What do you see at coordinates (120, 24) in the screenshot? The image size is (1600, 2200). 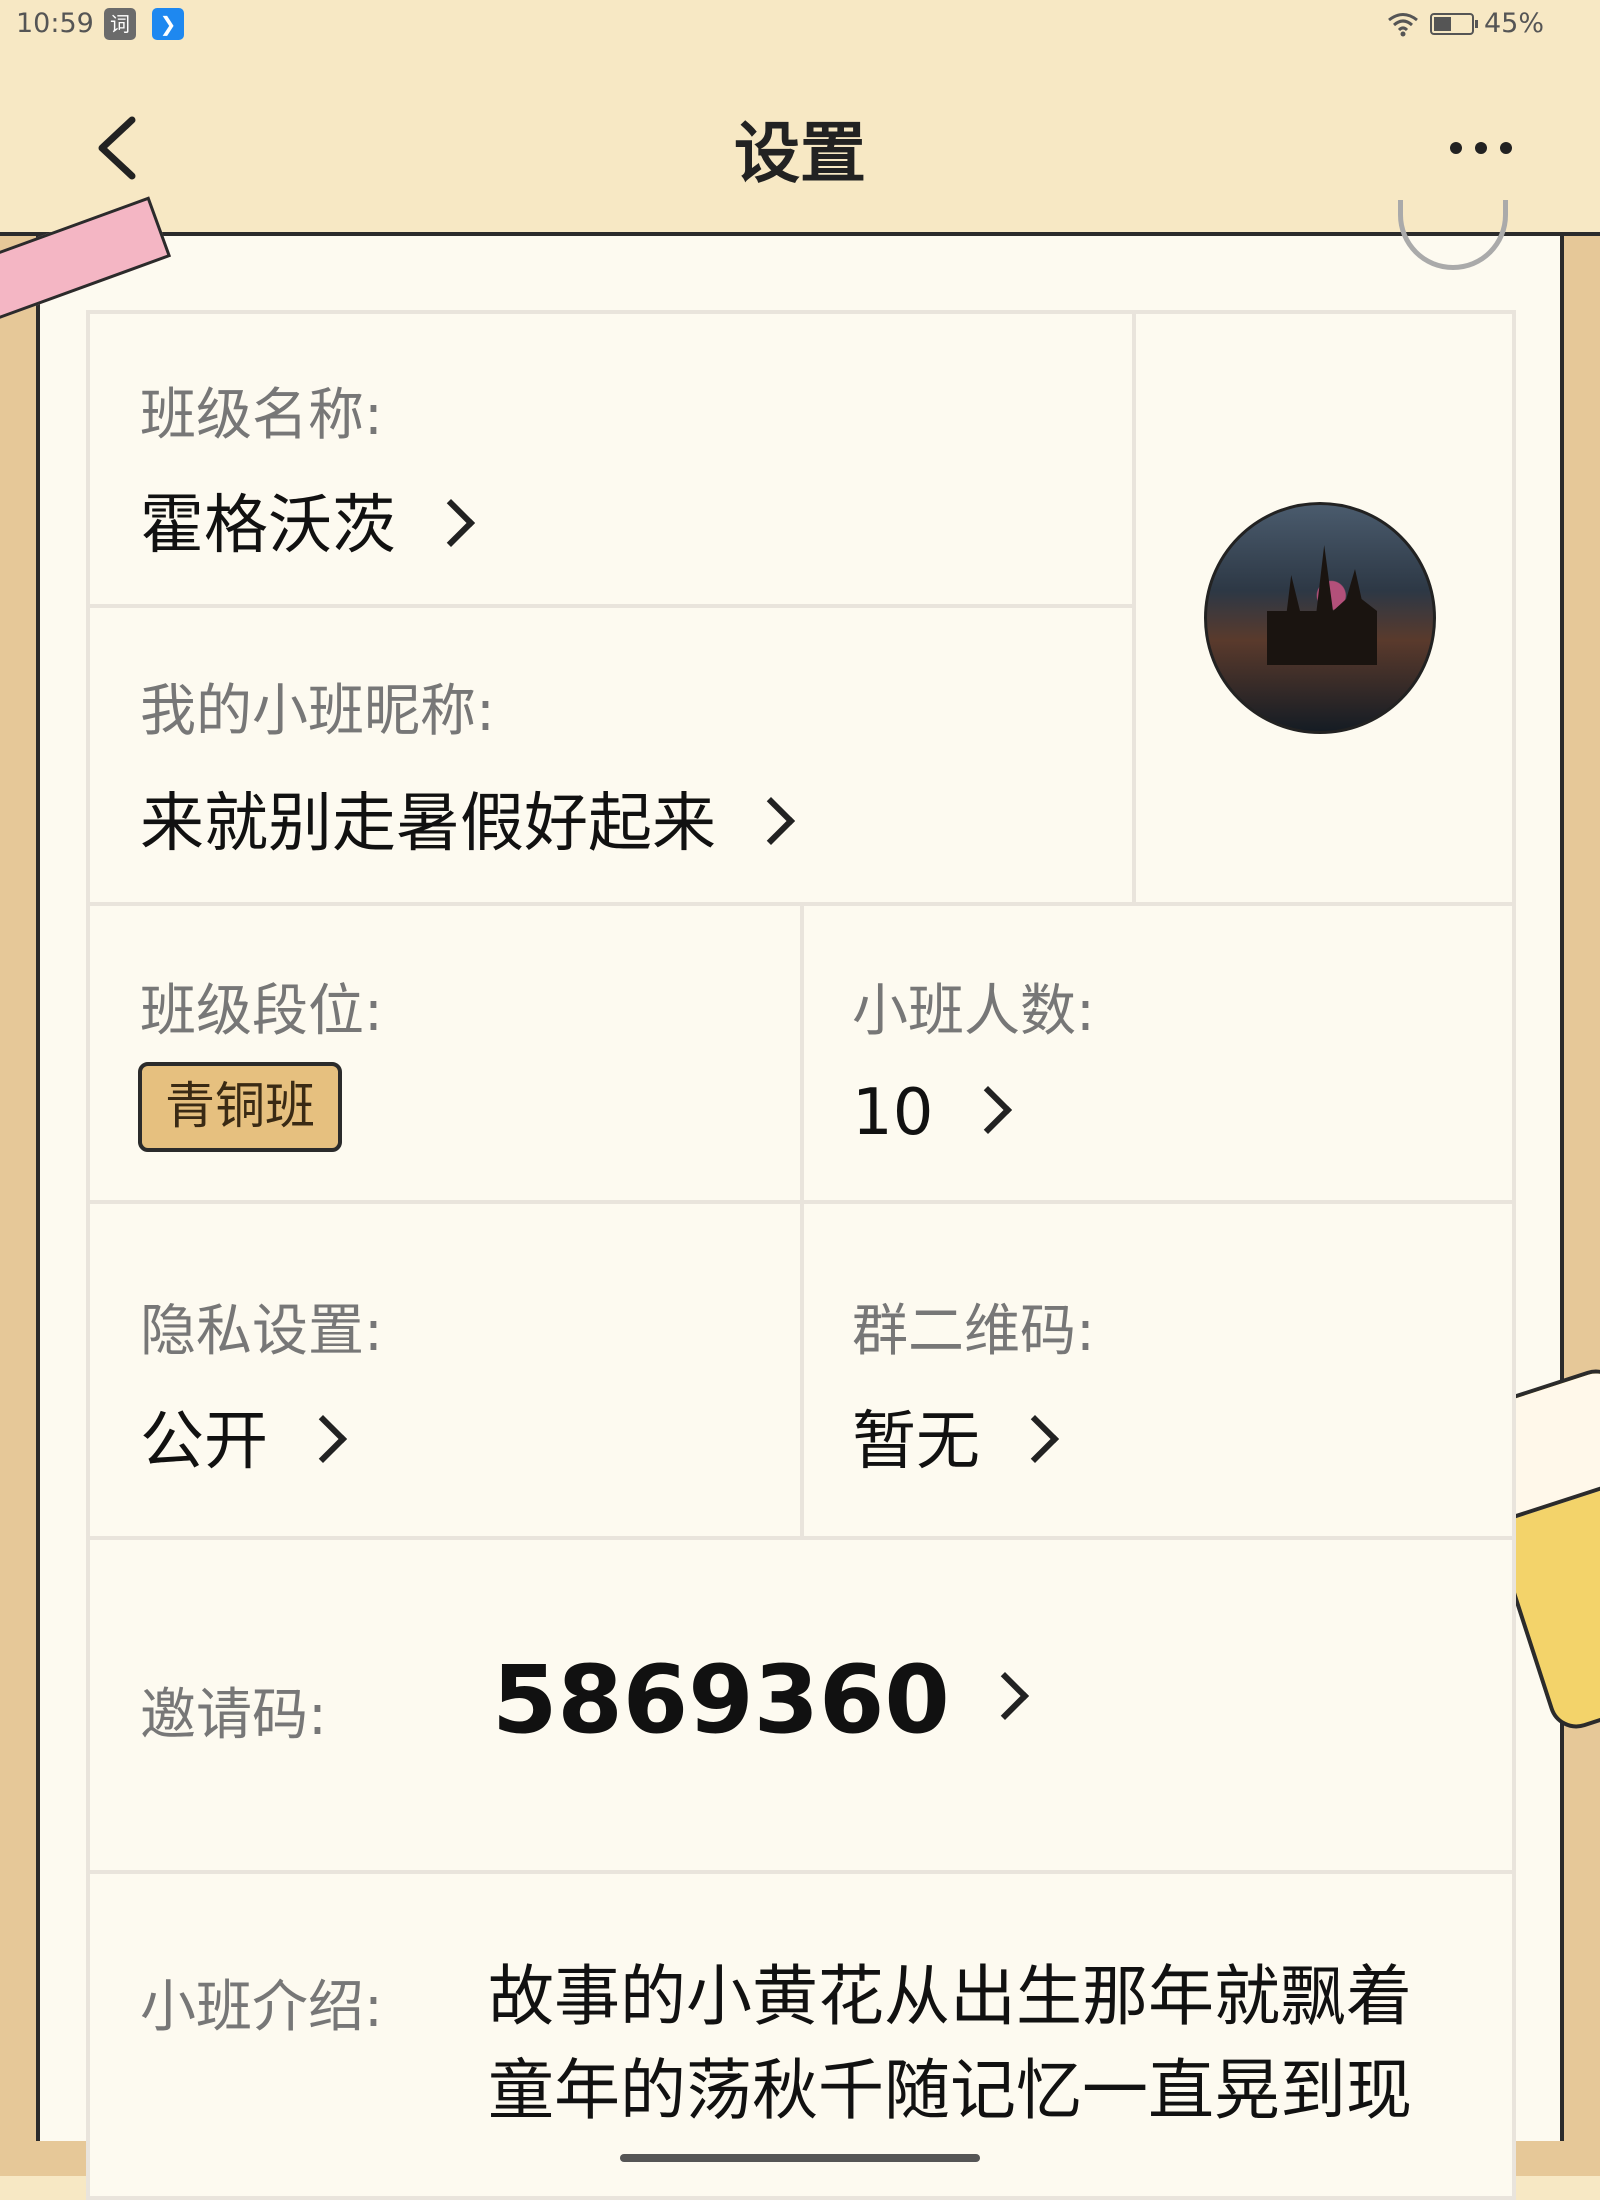 I see `dictionary-app-icon: 词` at bounding box center [120, 24].